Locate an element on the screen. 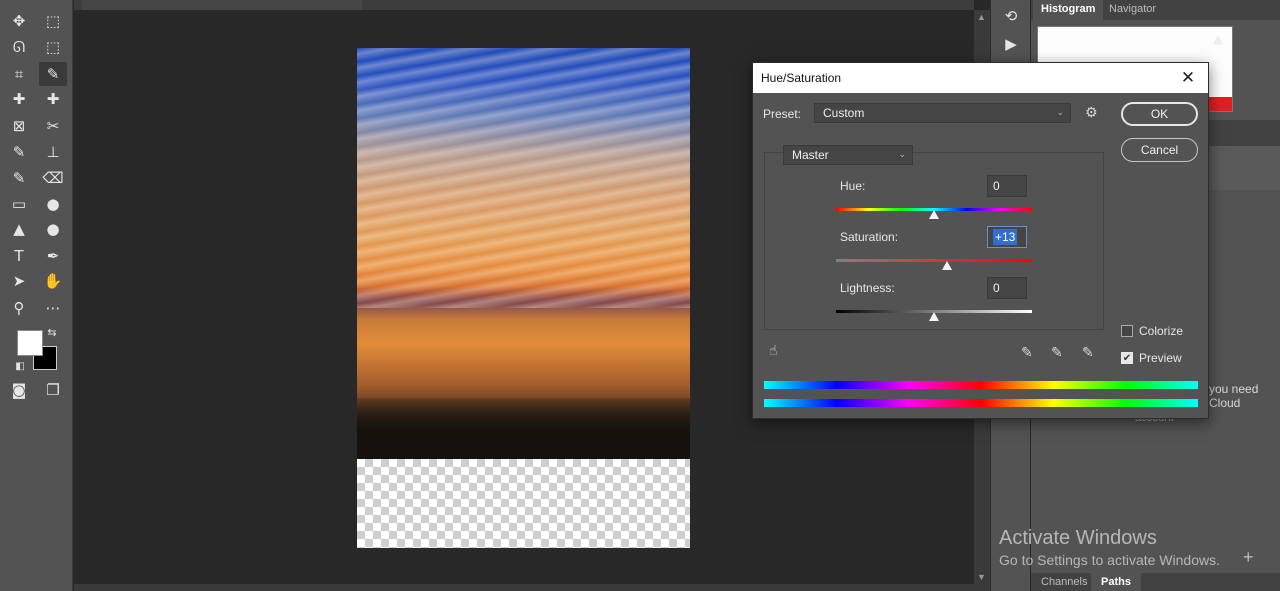 The image size is (1280, 591). lightness-input: 0 is located at coordinates (1007, 288).